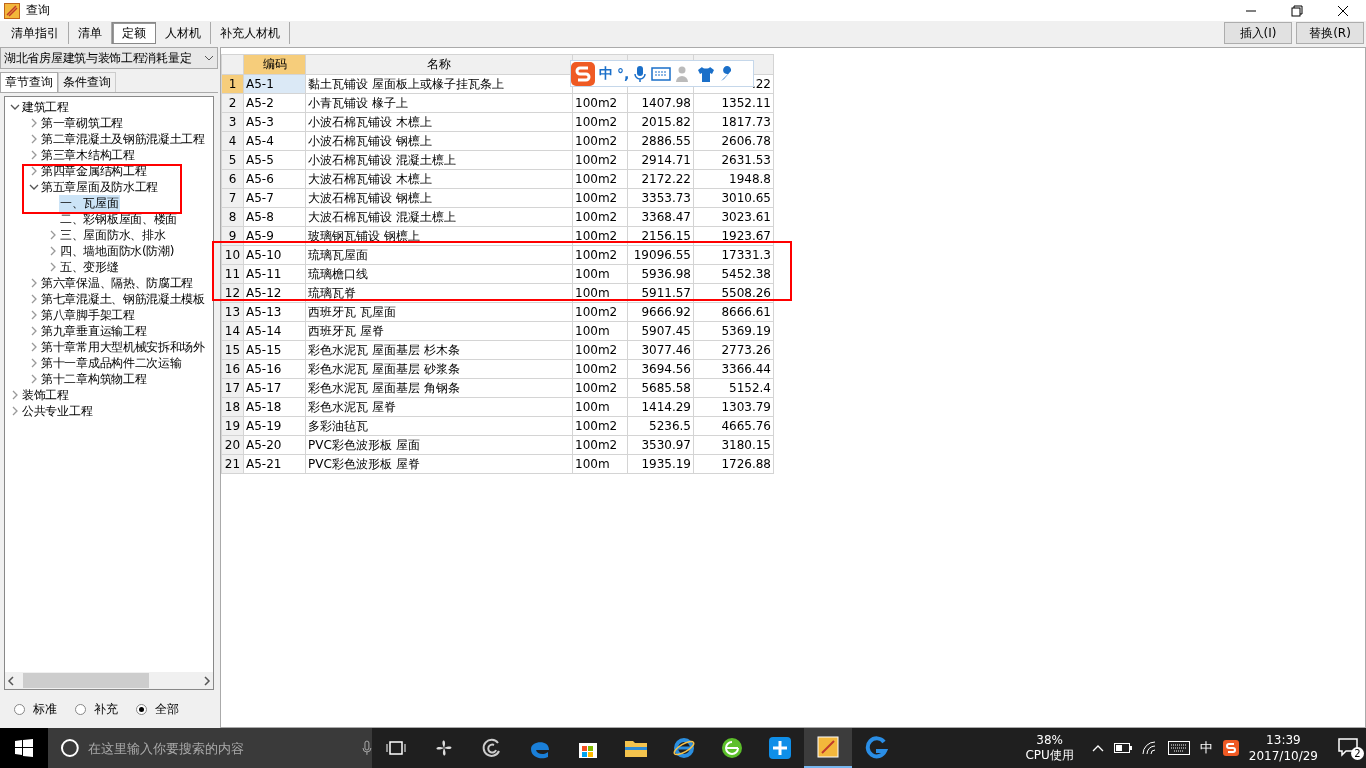 The height and width of the screenshot is (768, 1366). I want to click on notification-count: 2, so click(1357, 753).